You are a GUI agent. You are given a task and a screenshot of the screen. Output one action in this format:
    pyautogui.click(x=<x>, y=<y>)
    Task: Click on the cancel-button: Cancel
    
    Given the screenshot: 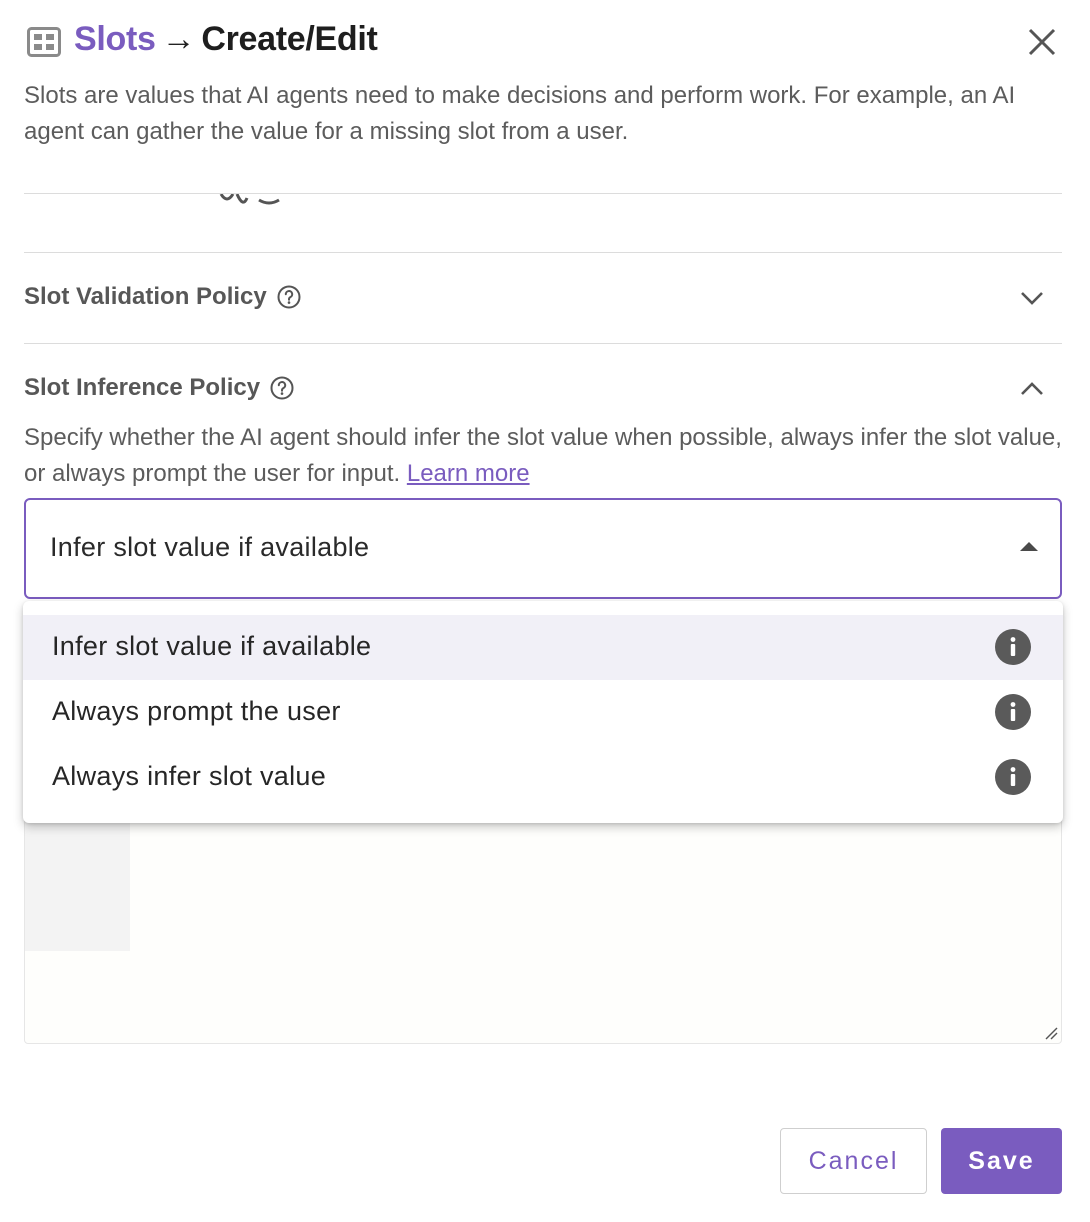 What is the action you would take?
    pyautogui.click(x=853, y=1161)
    